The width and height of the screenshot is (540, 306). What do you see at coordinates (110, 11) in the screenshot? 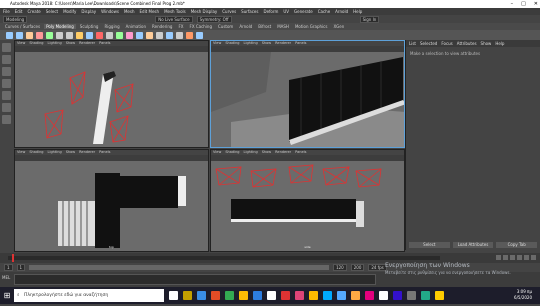
I see `menu-item: Windows` at bounding box center [110, 11].